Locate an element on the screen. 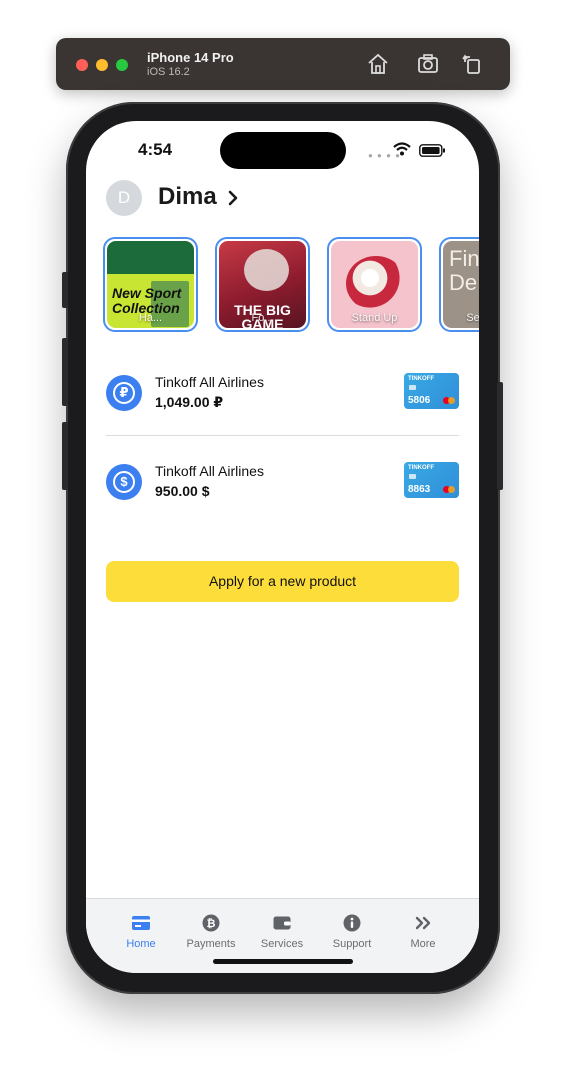 This screenshot has width=565, height=1068. simulator-device-name: iPhone 14 Pro is located at coordinates (190, 57).